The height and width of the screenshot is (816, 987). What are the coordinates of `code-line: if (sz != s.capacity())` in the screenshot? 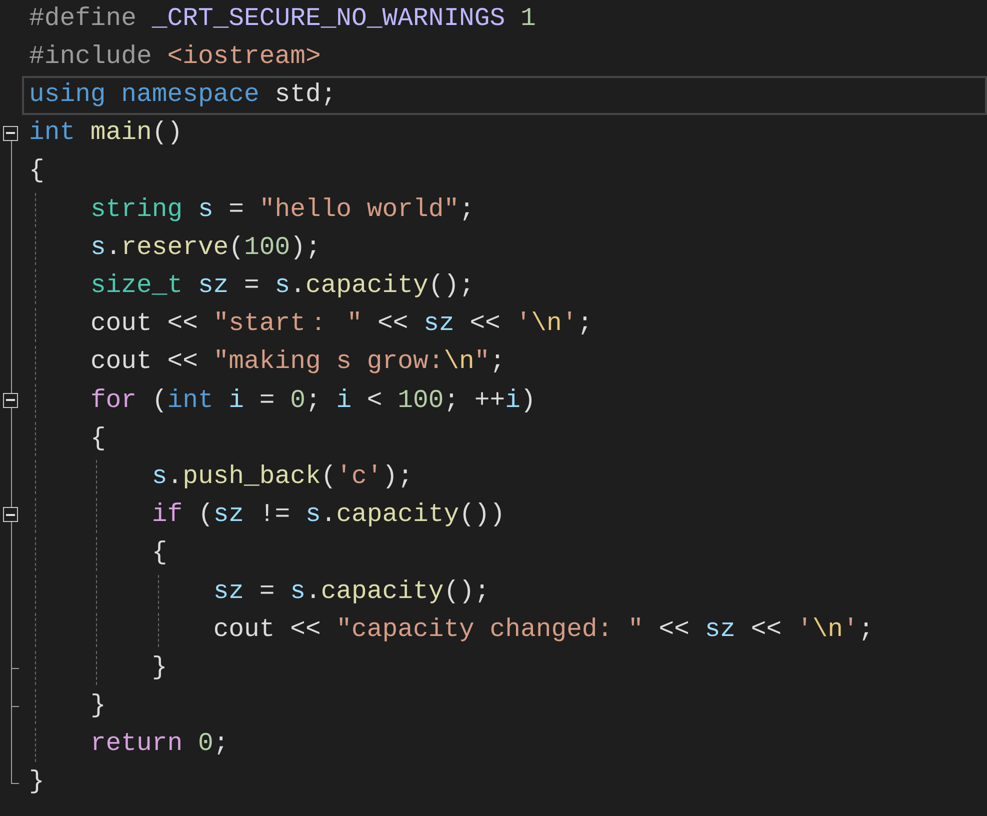 It's located at (329, 515).